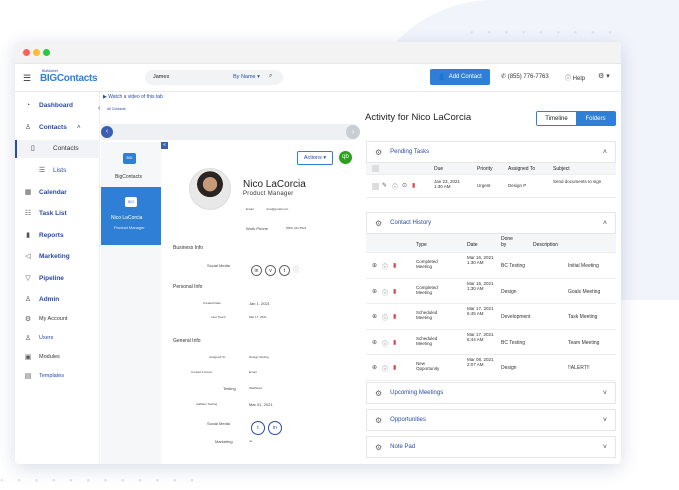 The image size is (679, 490). I want to click on all-contacts-link: All Contacts, so click(116, 109).